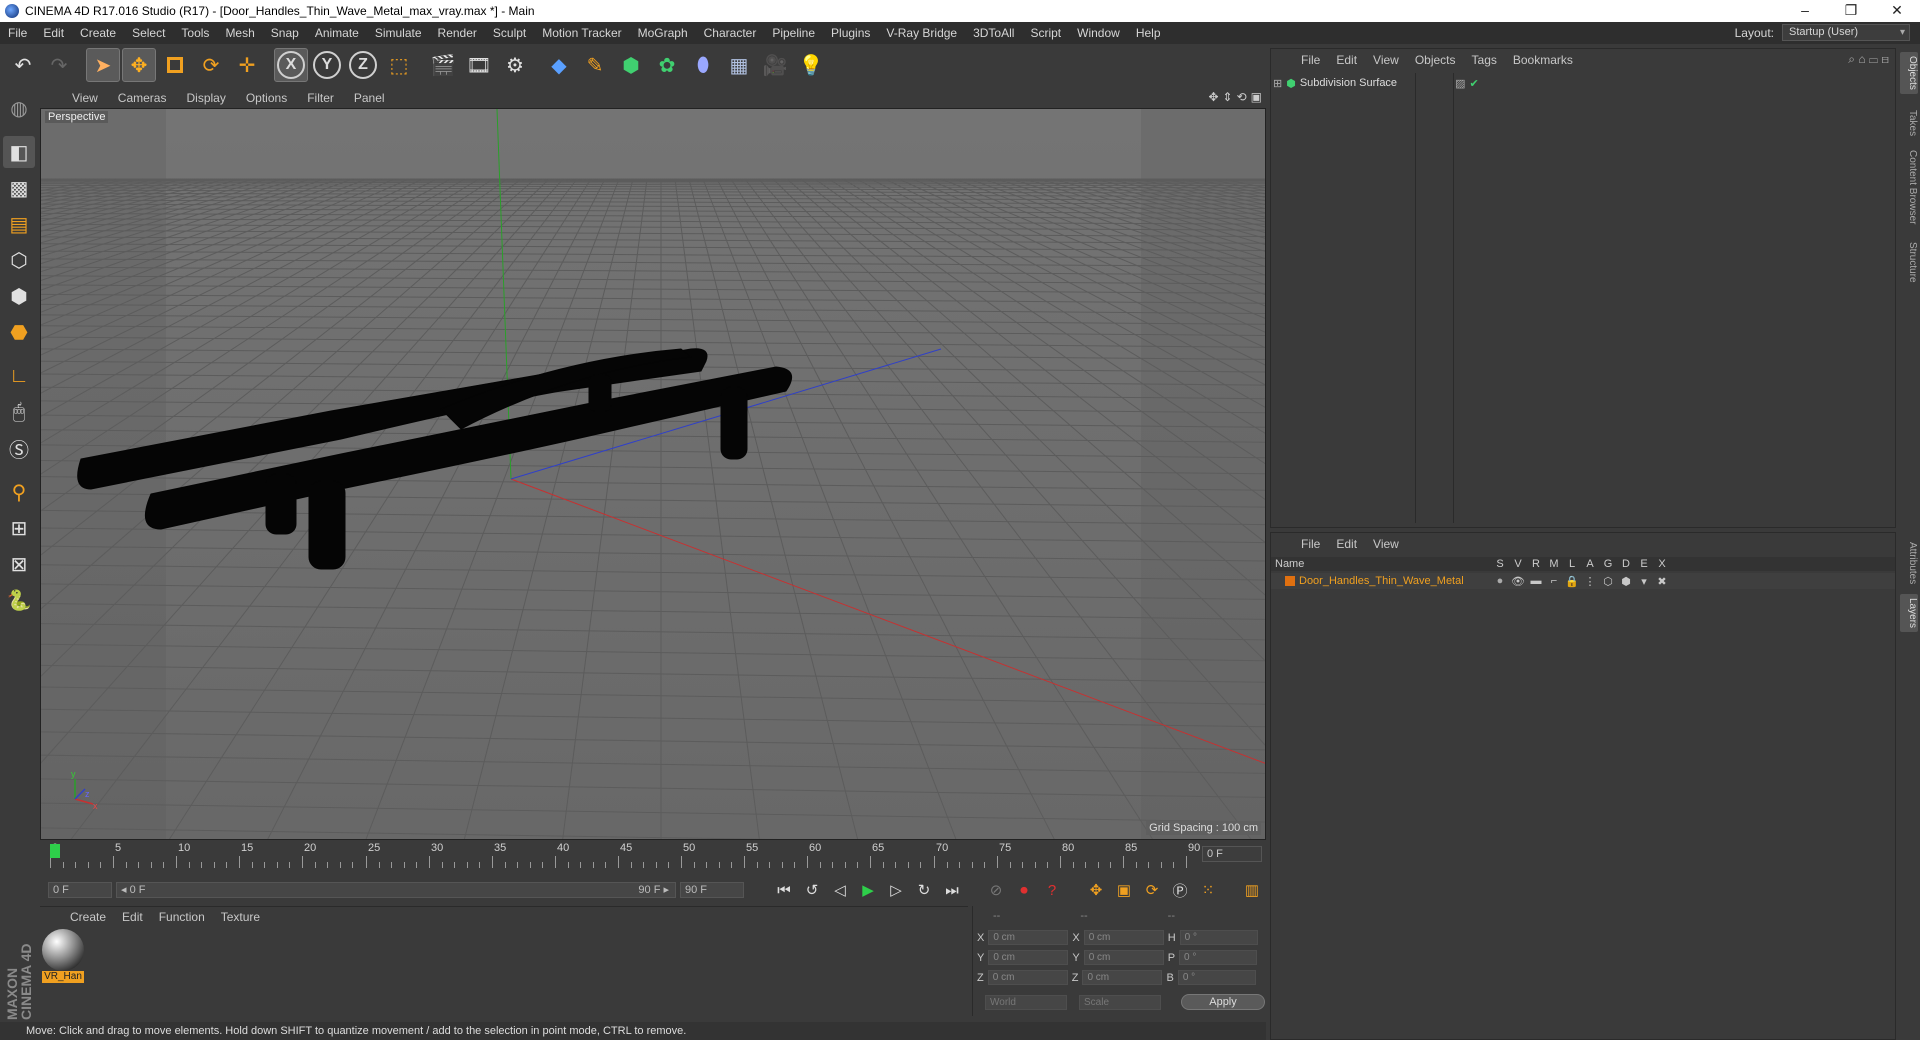 This screenshot has height=1040, width=1920. I want to click on size-x-field: 0 cm, so click(1123, 937).